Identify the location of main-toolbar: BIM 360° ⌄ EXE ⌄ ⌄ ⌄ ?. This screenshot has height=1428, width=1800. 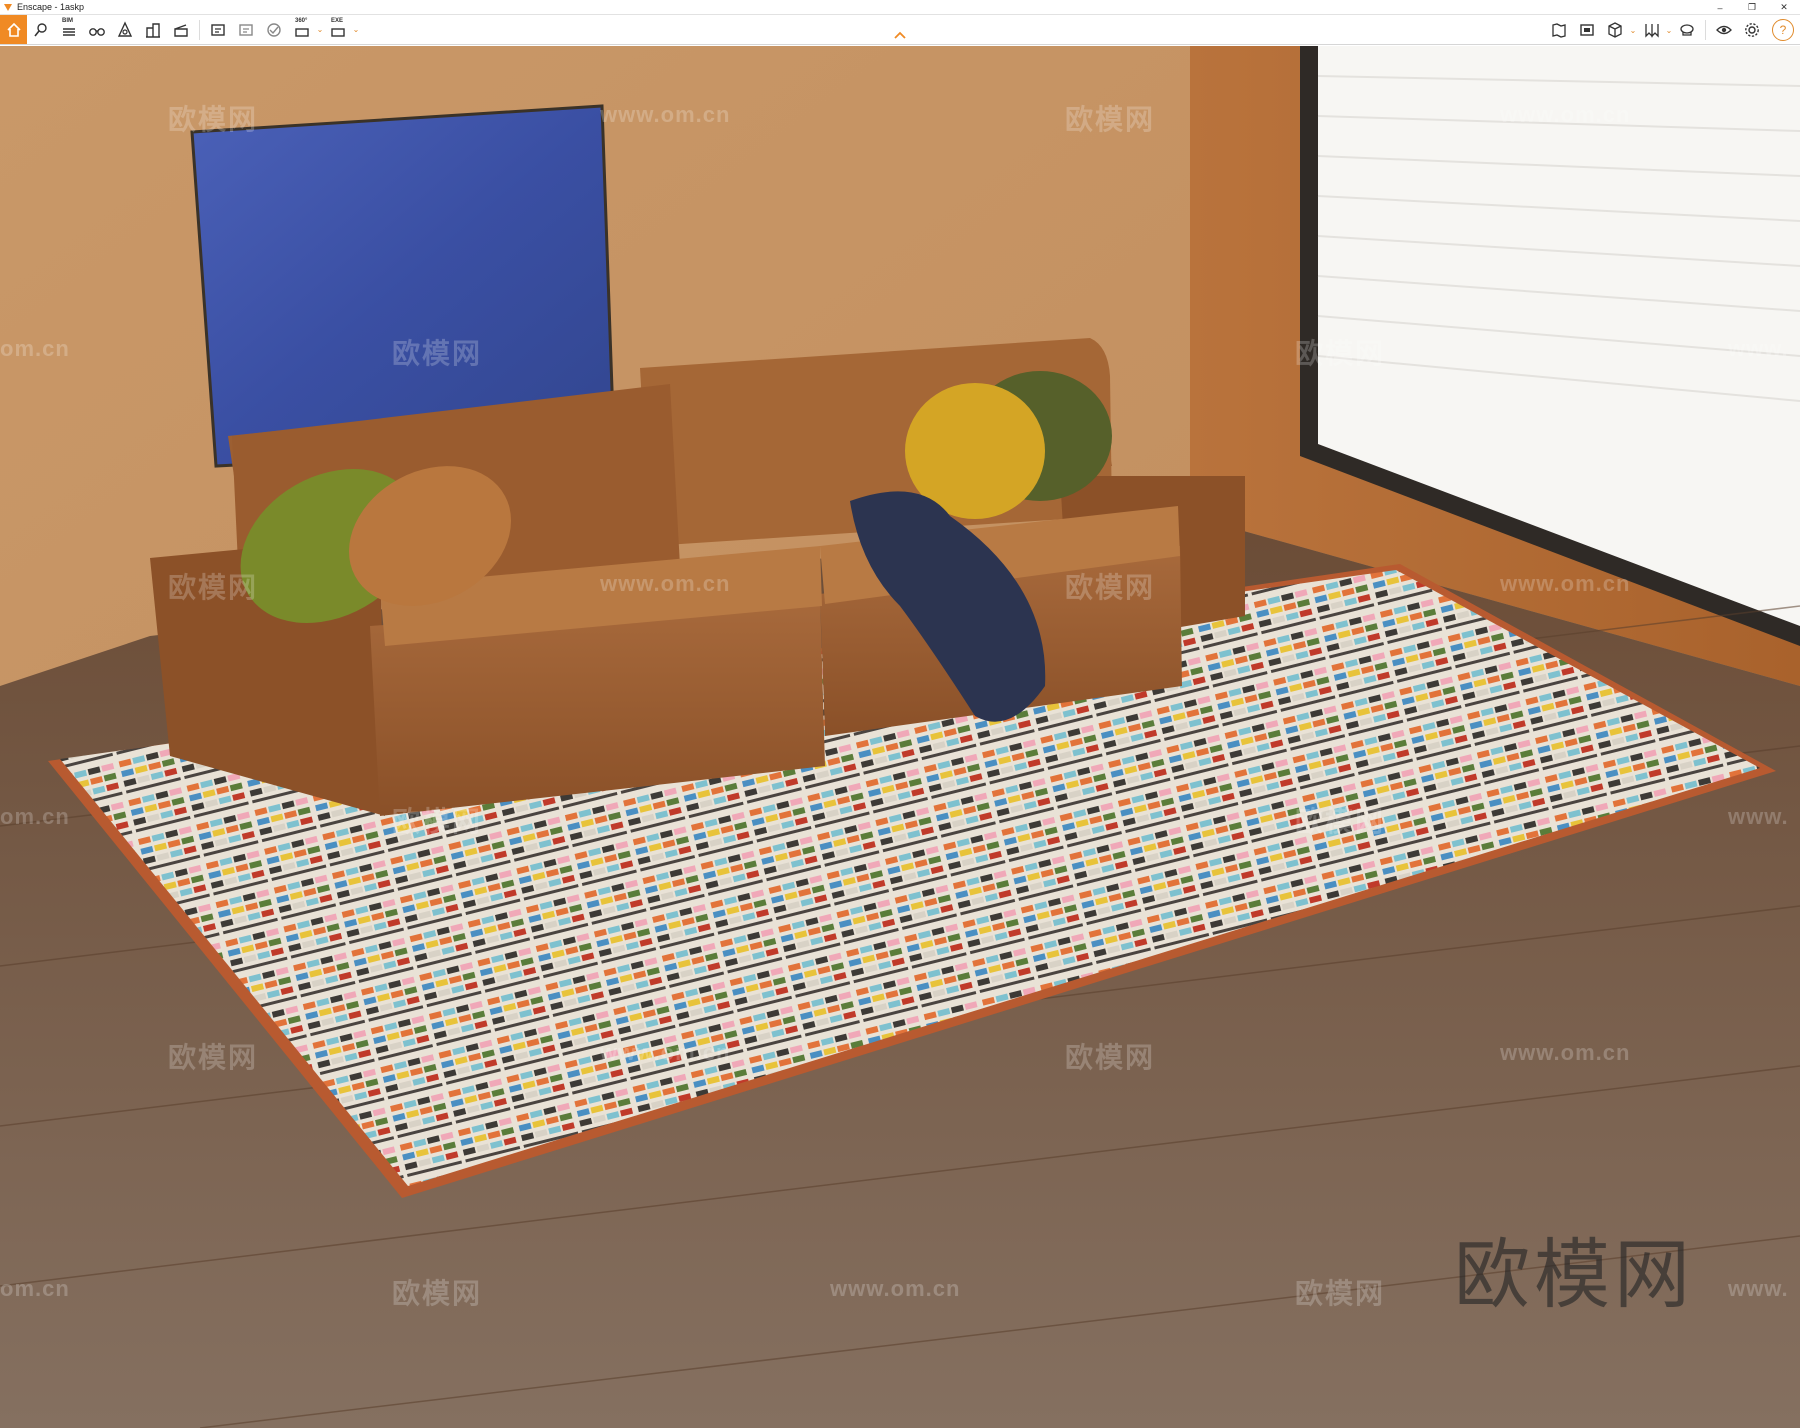
(900, 30).